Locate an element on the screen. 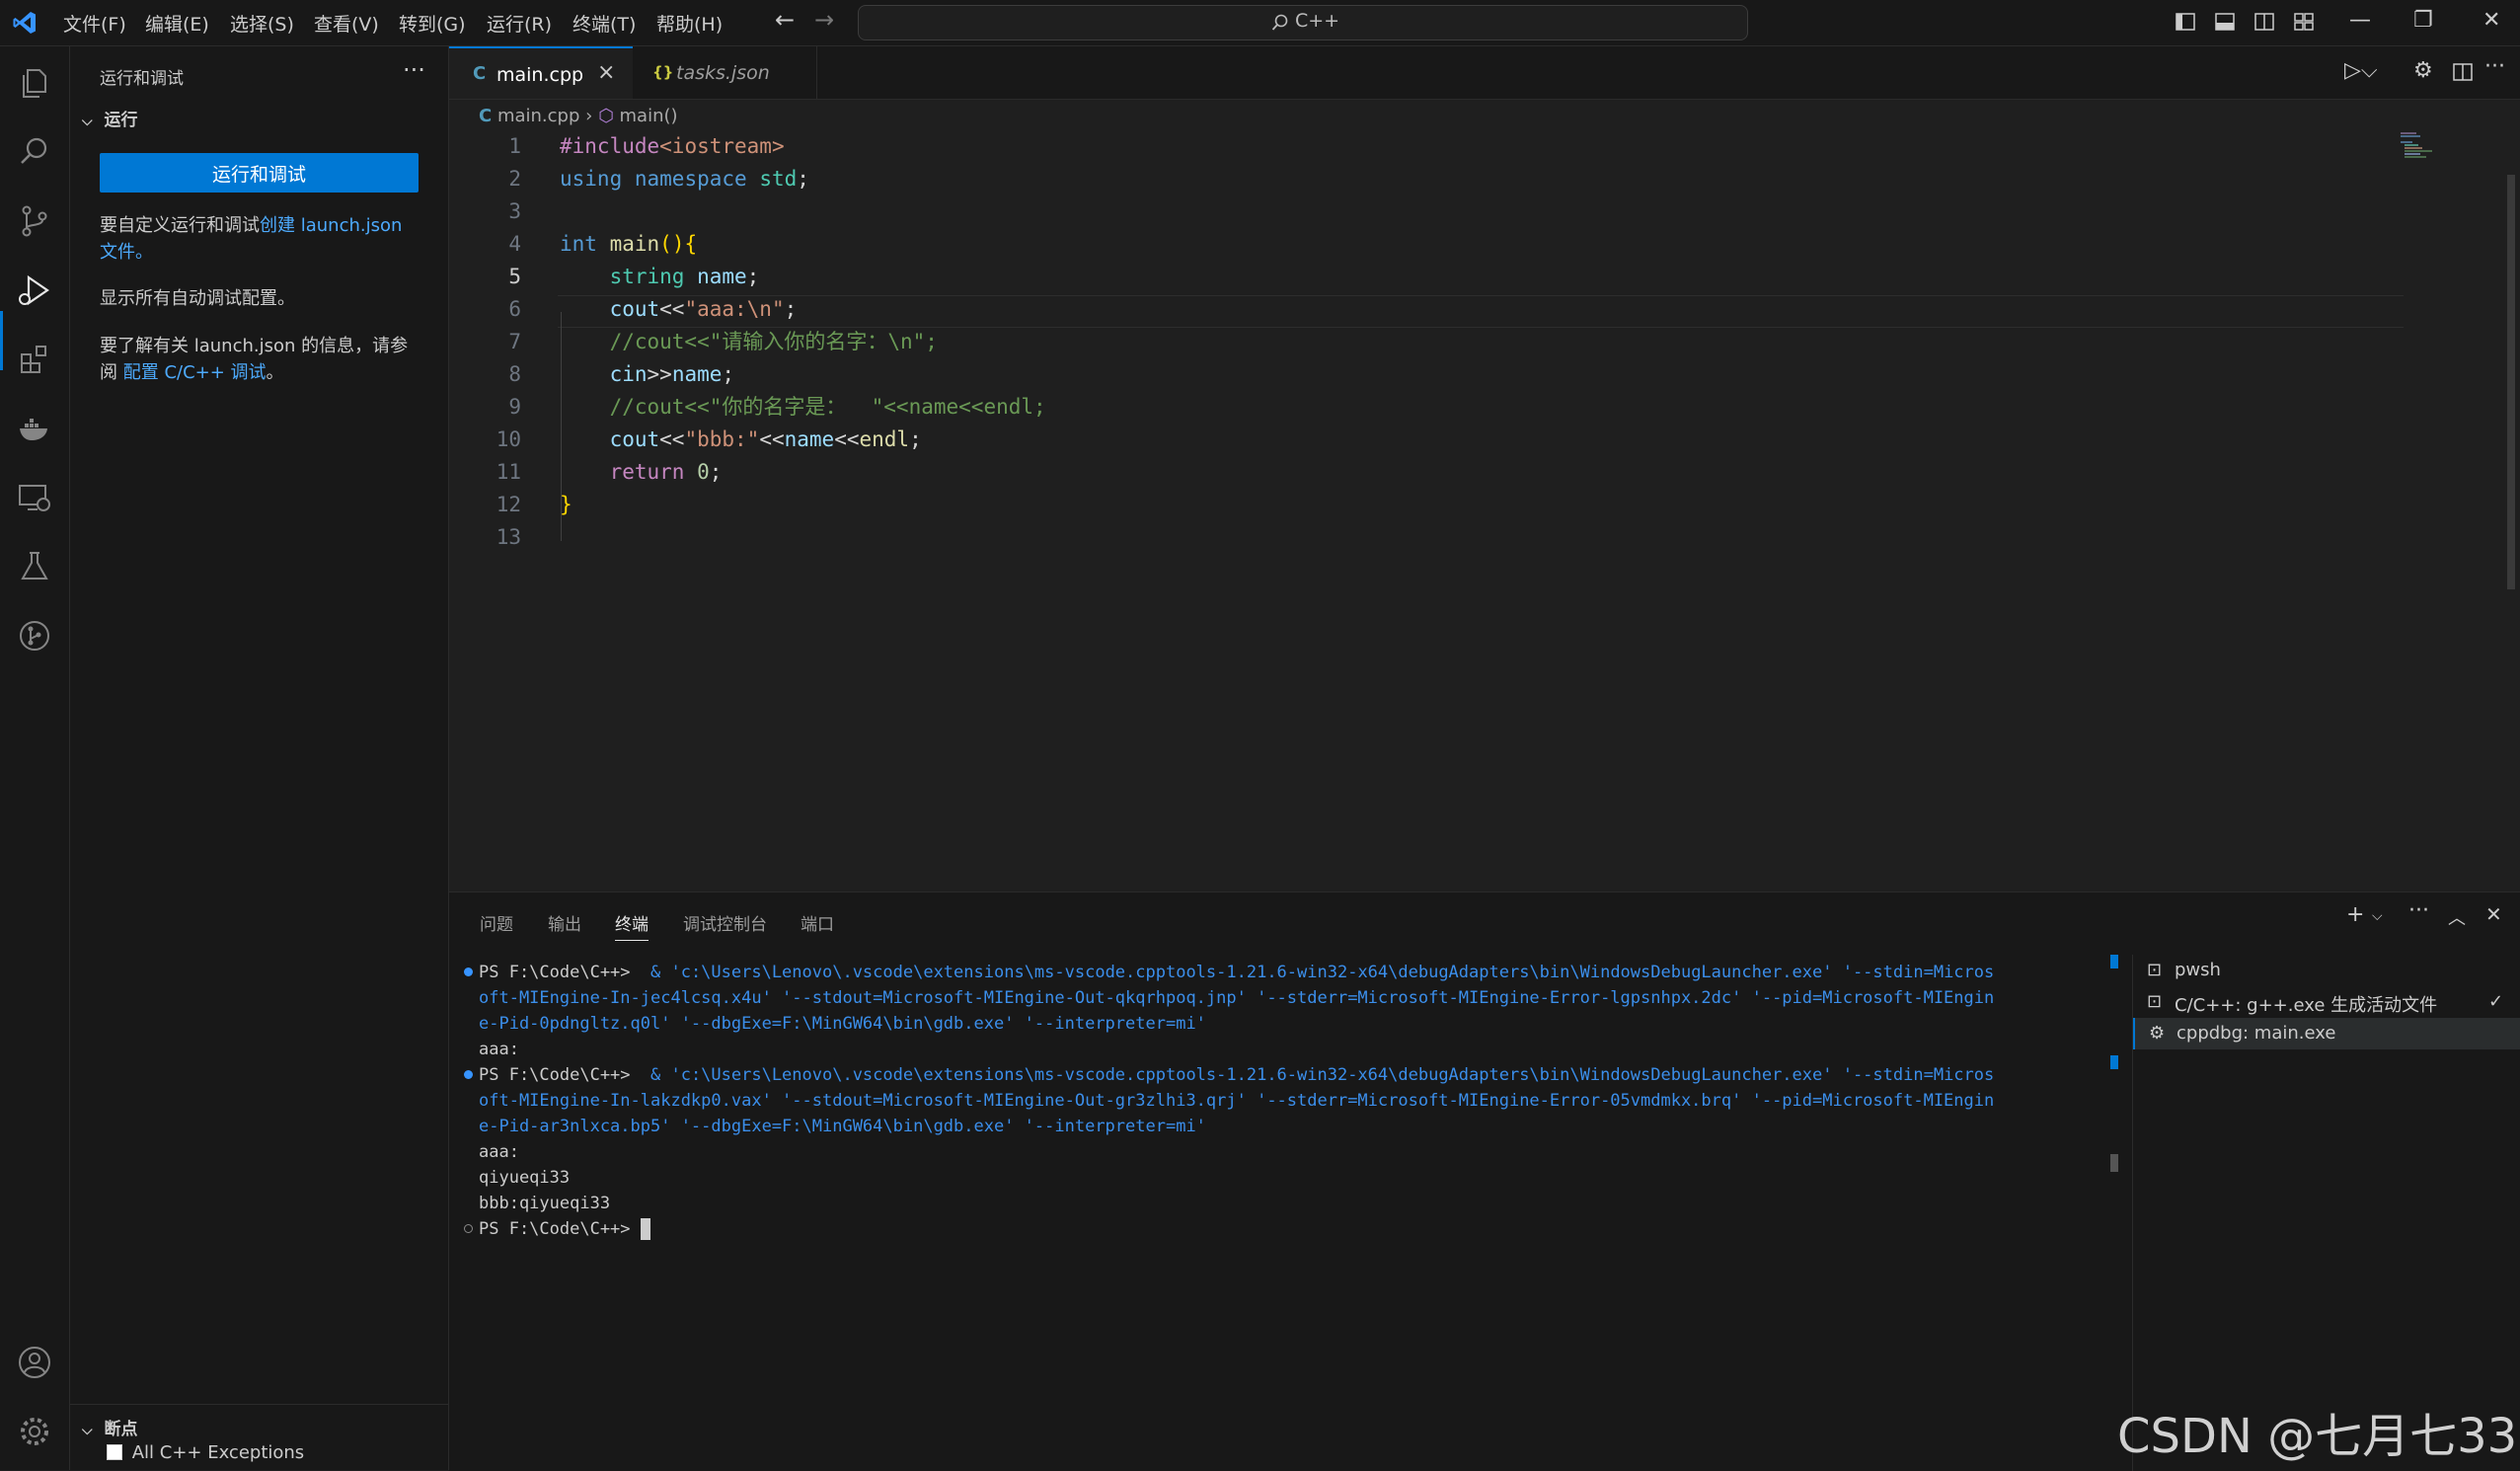 Image resolution: width=2520 pixels, height=1471 pixels. run-and-debug-icon is located at coordinates (34, 290).